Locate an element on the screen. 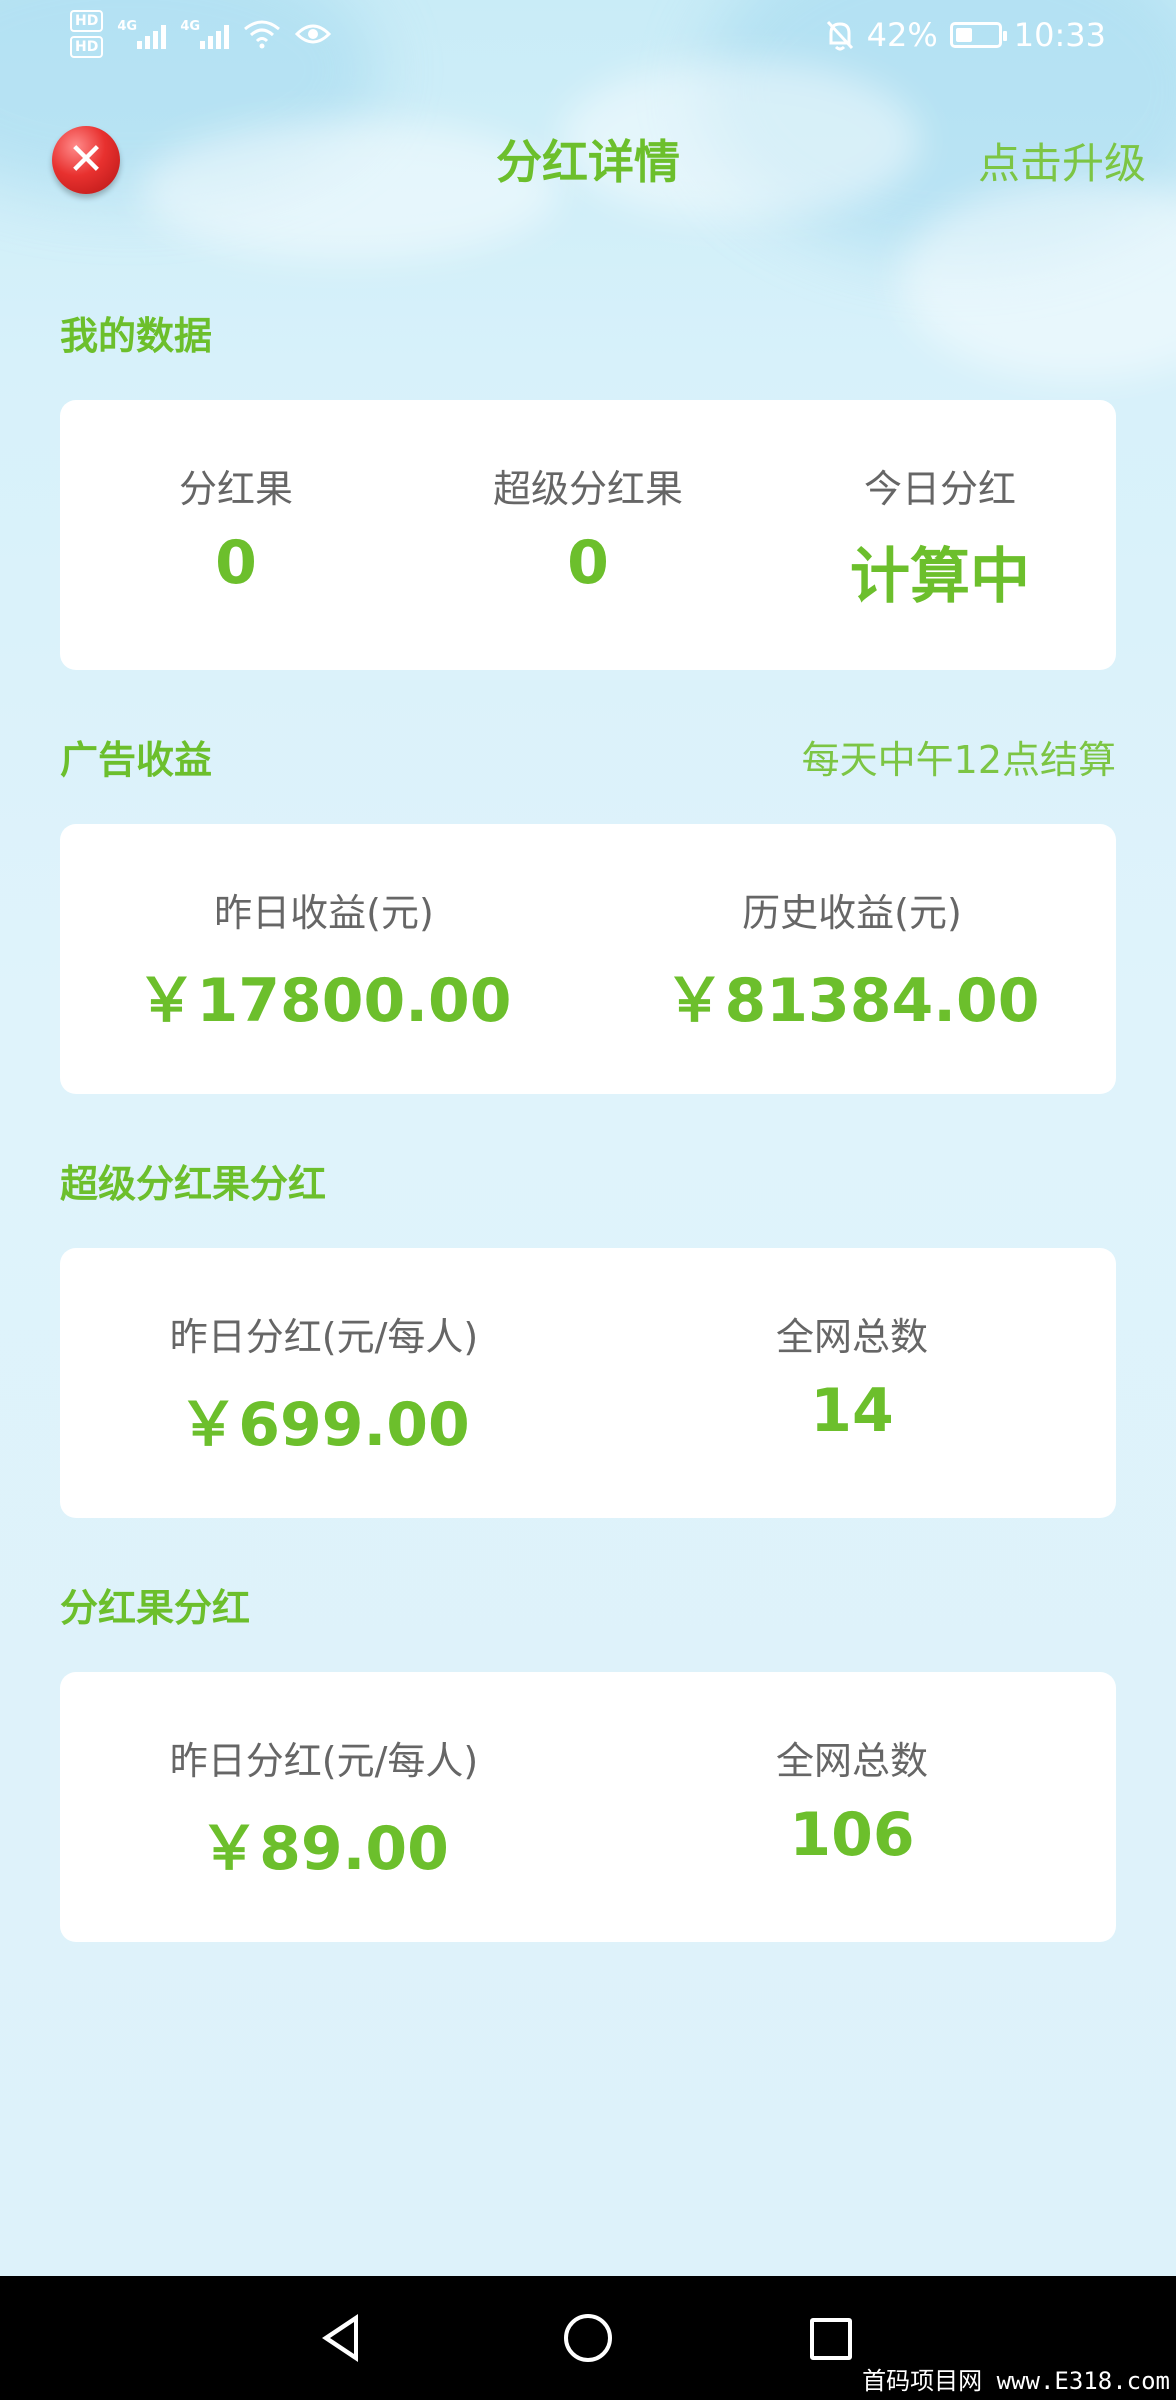 The image size is (1176, 2400). battery-percent: 42% is located at coordinates (902, 35).